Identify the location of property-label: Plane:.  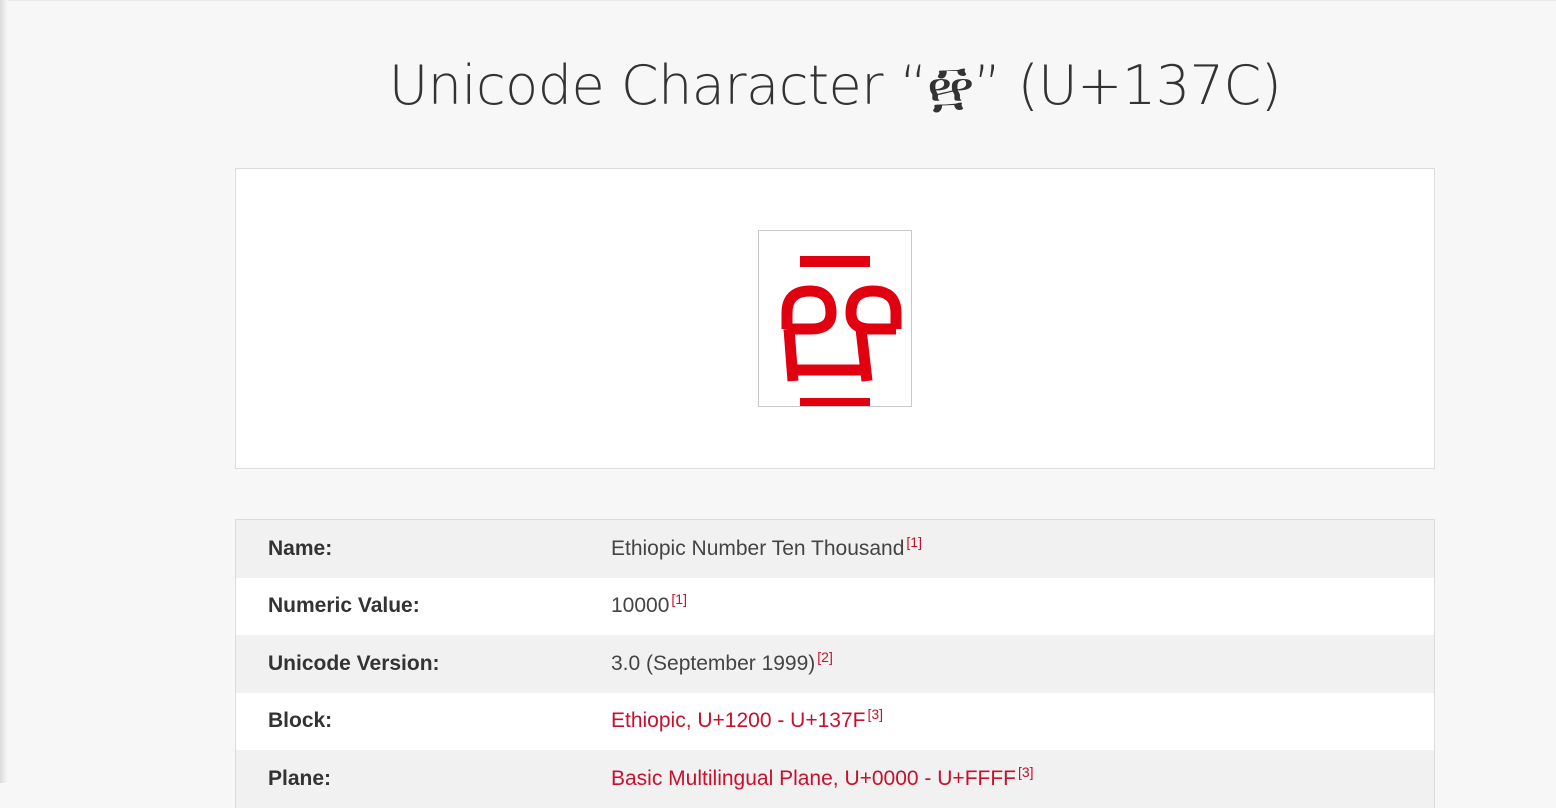
(300, 778).